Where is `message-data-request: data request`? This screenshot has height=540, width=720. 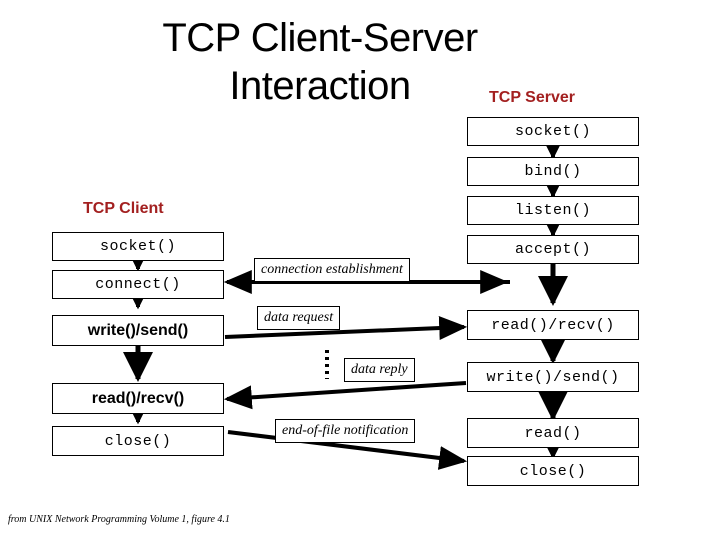
message-data-request: data request is located at coordinates (299, 318).